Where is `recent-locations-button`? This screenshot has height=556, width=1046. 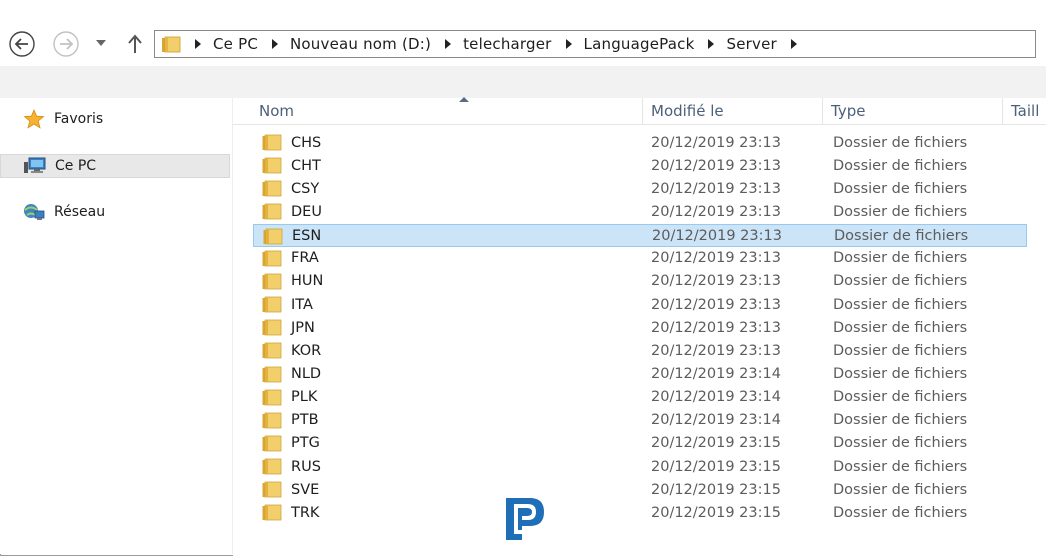 recent-locations-button is located at coordinates (101, 43).